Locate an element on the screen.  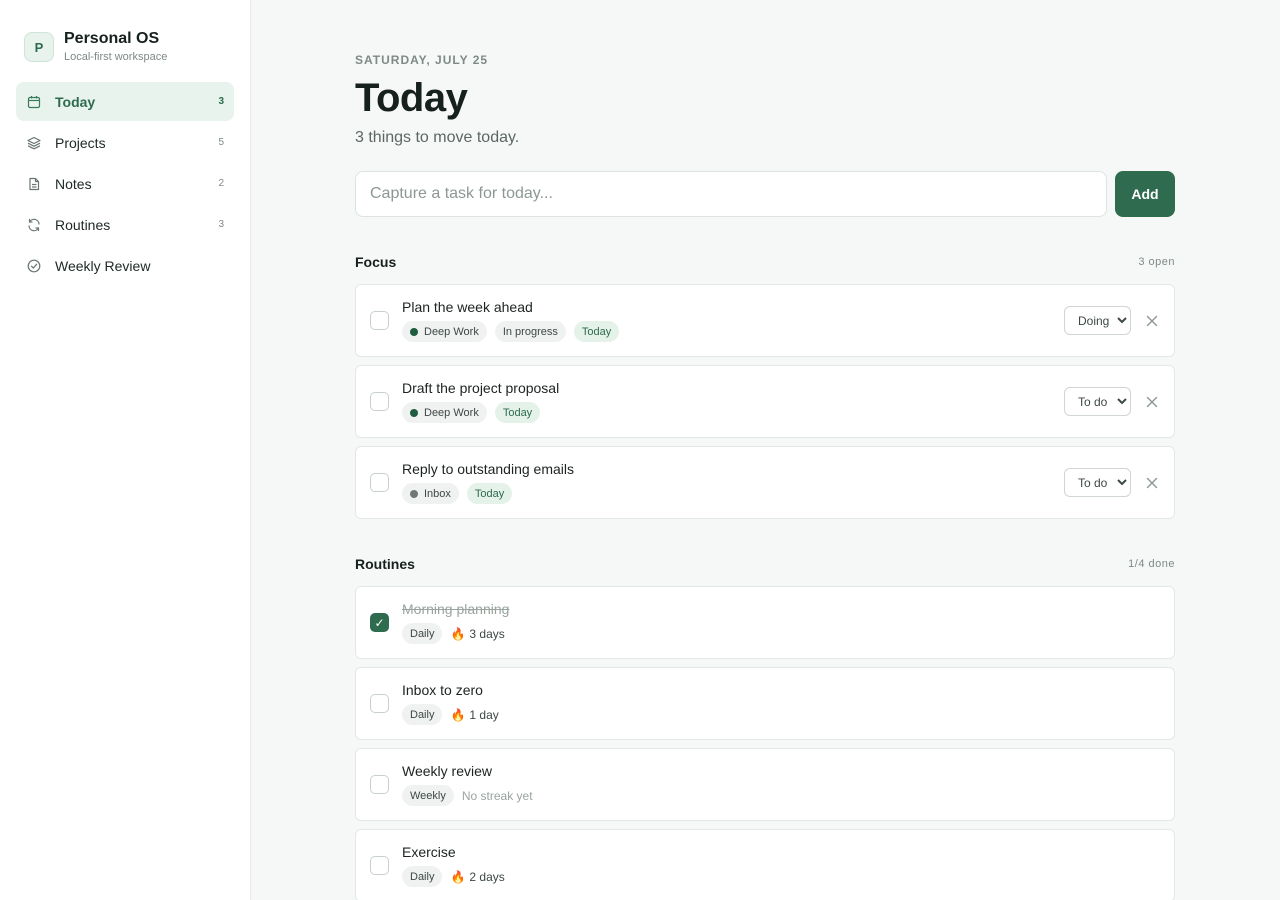
streak-label: No streak yet is located at coordinates (497, 795).